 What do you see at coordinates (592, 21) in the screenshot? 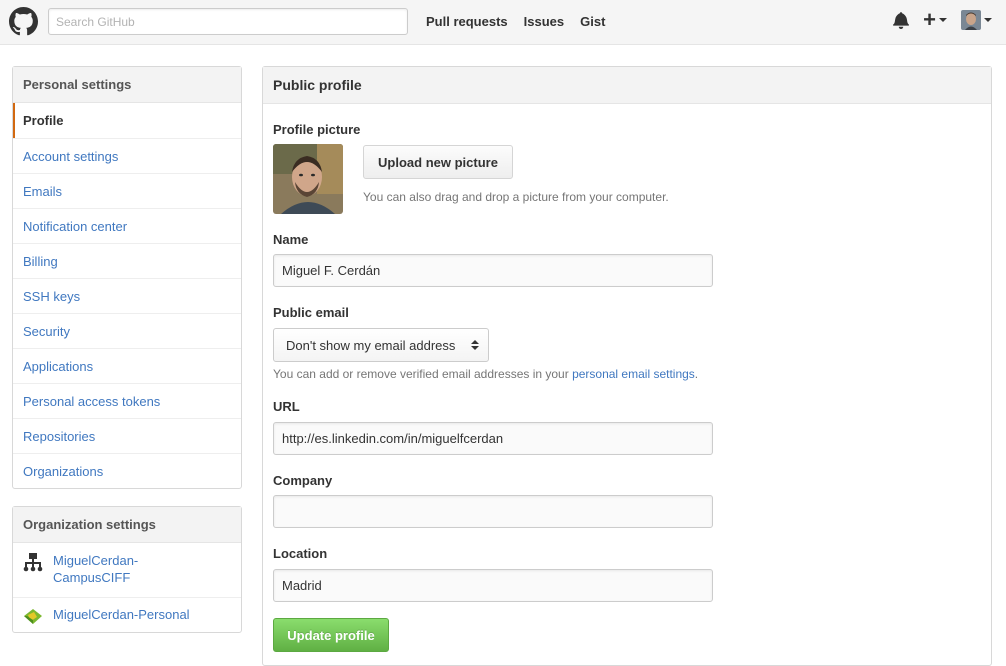
I see `nav-gist: Gist` at bounding box center [592, 21].